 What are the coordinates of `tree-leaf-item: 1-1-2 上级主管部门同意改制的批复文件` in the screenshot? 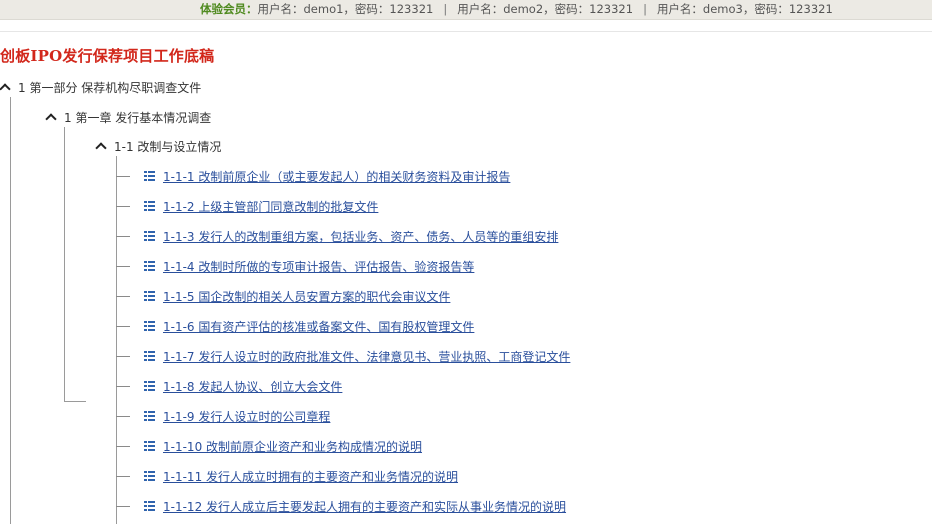 It's located at (247, 206).